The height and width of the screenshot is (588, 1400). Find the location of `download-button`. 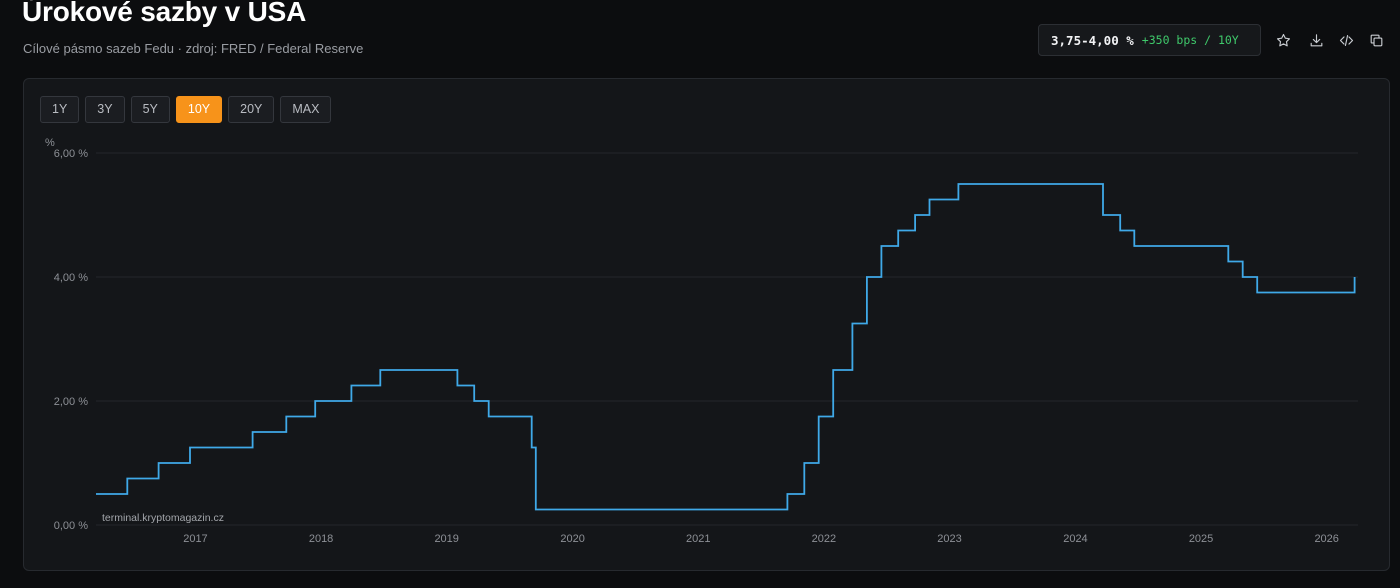

download-button is located at coordinates (1316, 40).